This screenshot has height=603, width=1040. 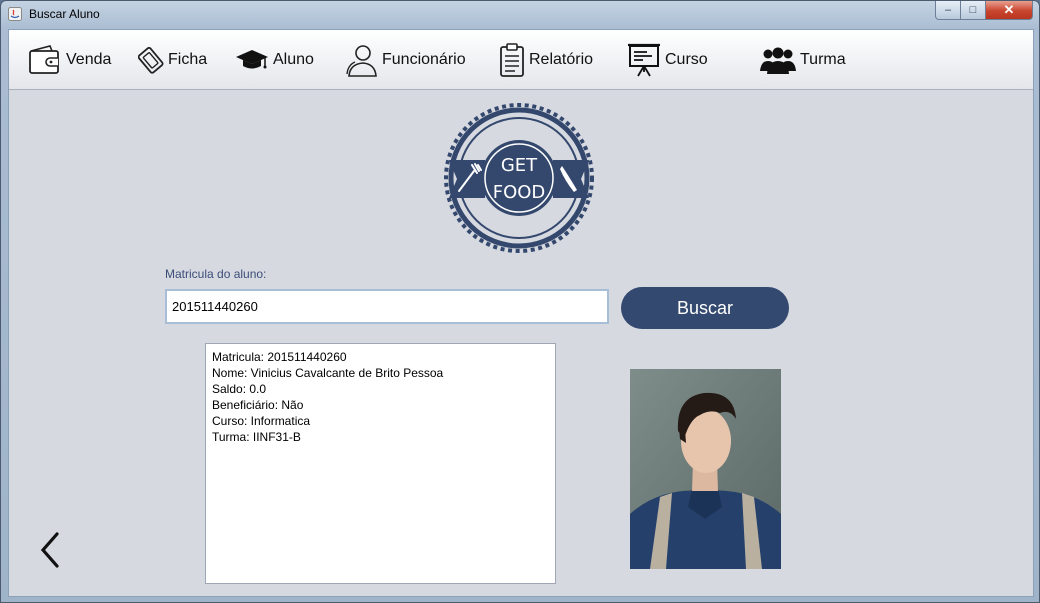 What do you see at coordinates (361, 61) in the screenshot?
I see `person-icon` at bounding box center [361, 61].